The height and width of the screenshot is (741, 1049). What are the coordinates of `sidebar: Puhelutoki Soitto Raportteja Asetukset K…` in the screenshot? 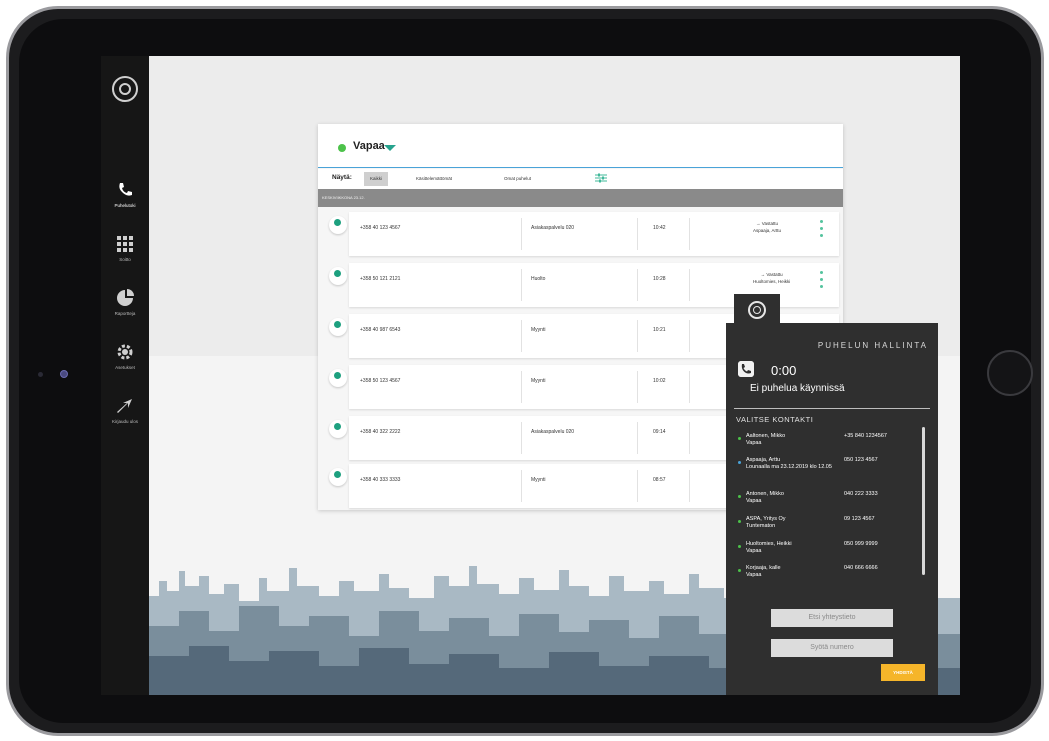 It's located at (125, 375).